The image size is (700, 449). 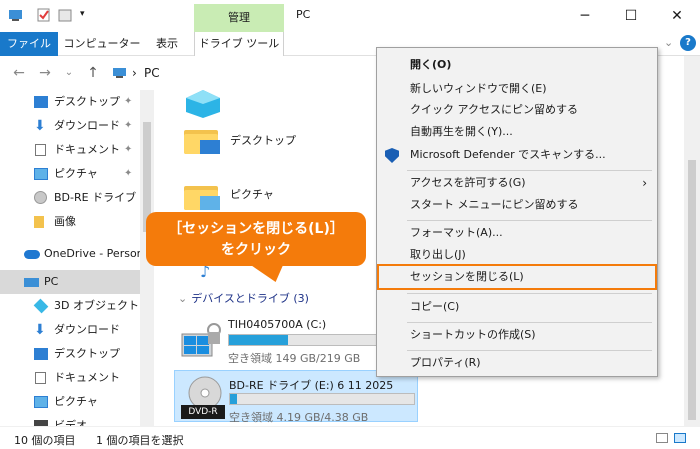 What do you see at coordinates (82, 14) in the screenshot?
I see `quick-access-dropdown: ▾` at bounding box center [82, 14].